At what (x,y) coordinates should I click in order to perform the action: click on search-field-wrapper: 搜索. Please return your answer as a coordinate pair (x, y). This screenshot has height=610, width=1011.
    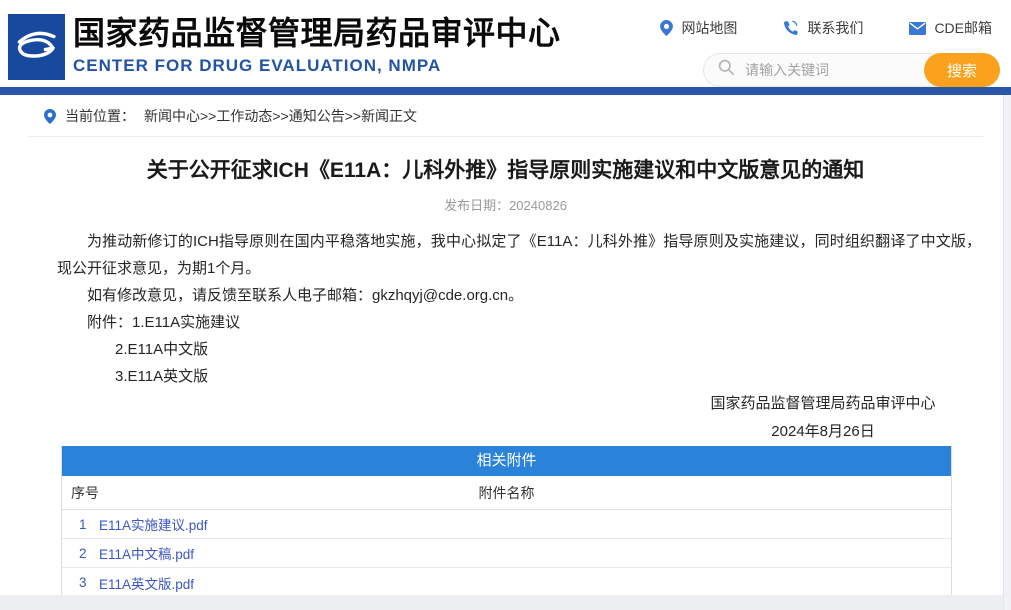
    Looking at the image, I should click on (851, 70).